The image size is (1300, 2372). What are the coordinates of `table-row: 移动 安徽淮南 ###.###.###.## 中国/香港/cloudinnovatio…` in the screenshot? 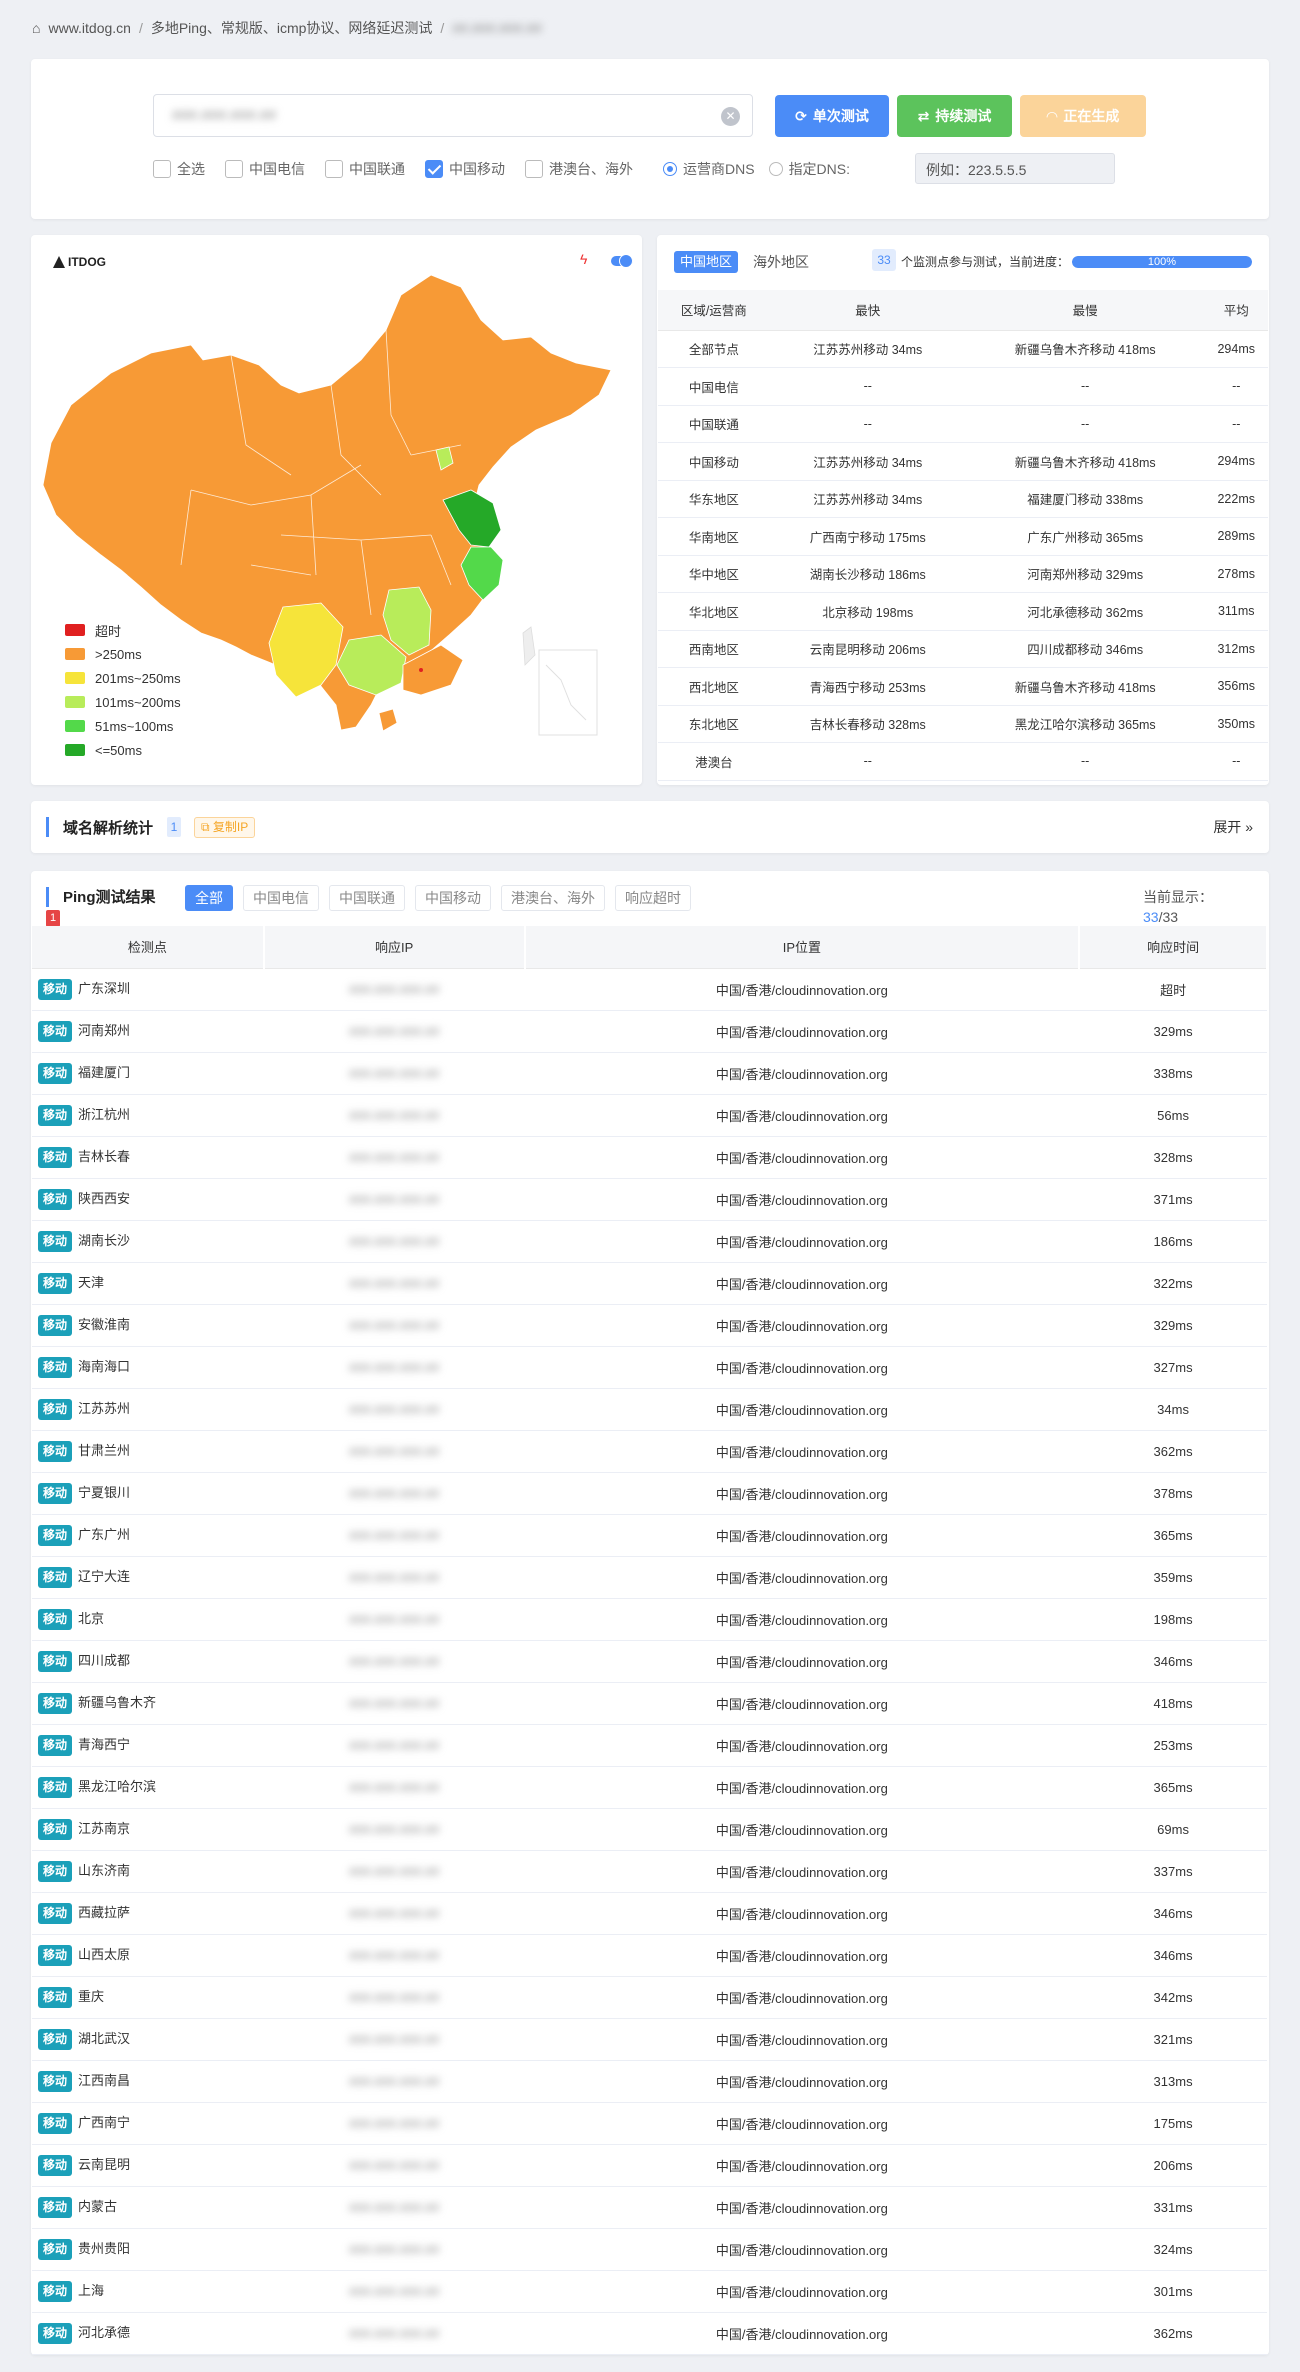 It's located at (649, 1325).